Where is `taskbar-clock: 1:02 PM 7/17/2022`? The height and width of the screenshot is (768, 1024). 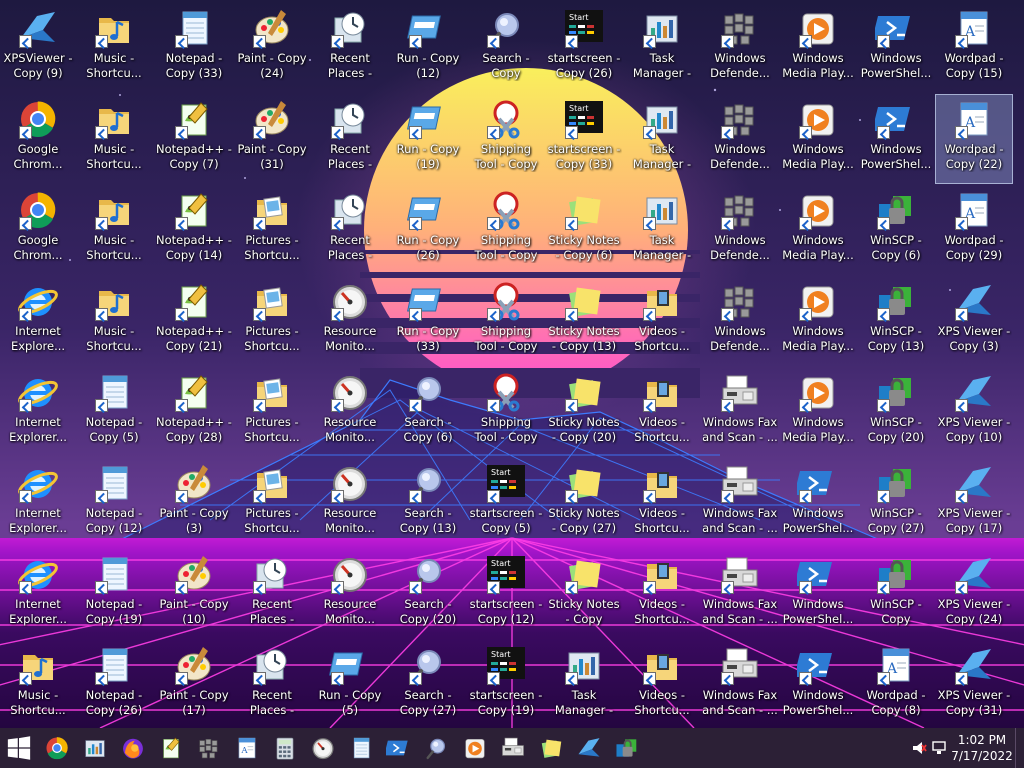
taskbar-clock: 1:02 PM 7/17/2022 is located at coordinates (982, 748).